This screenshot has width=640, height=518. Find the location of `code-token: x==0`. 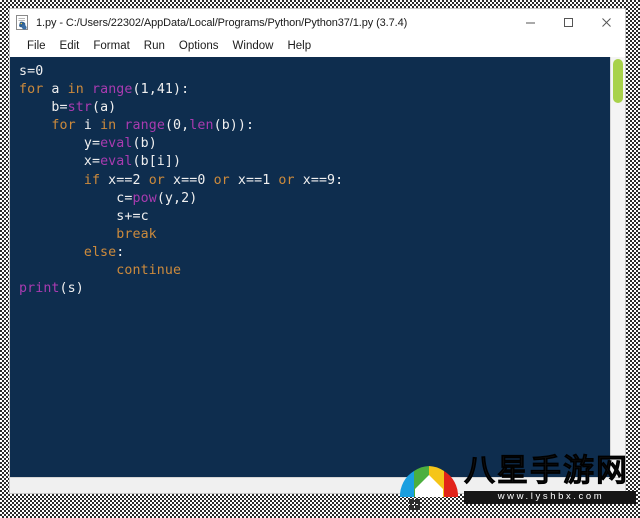

code-token: x==0 is located at coordinates (189, 180).